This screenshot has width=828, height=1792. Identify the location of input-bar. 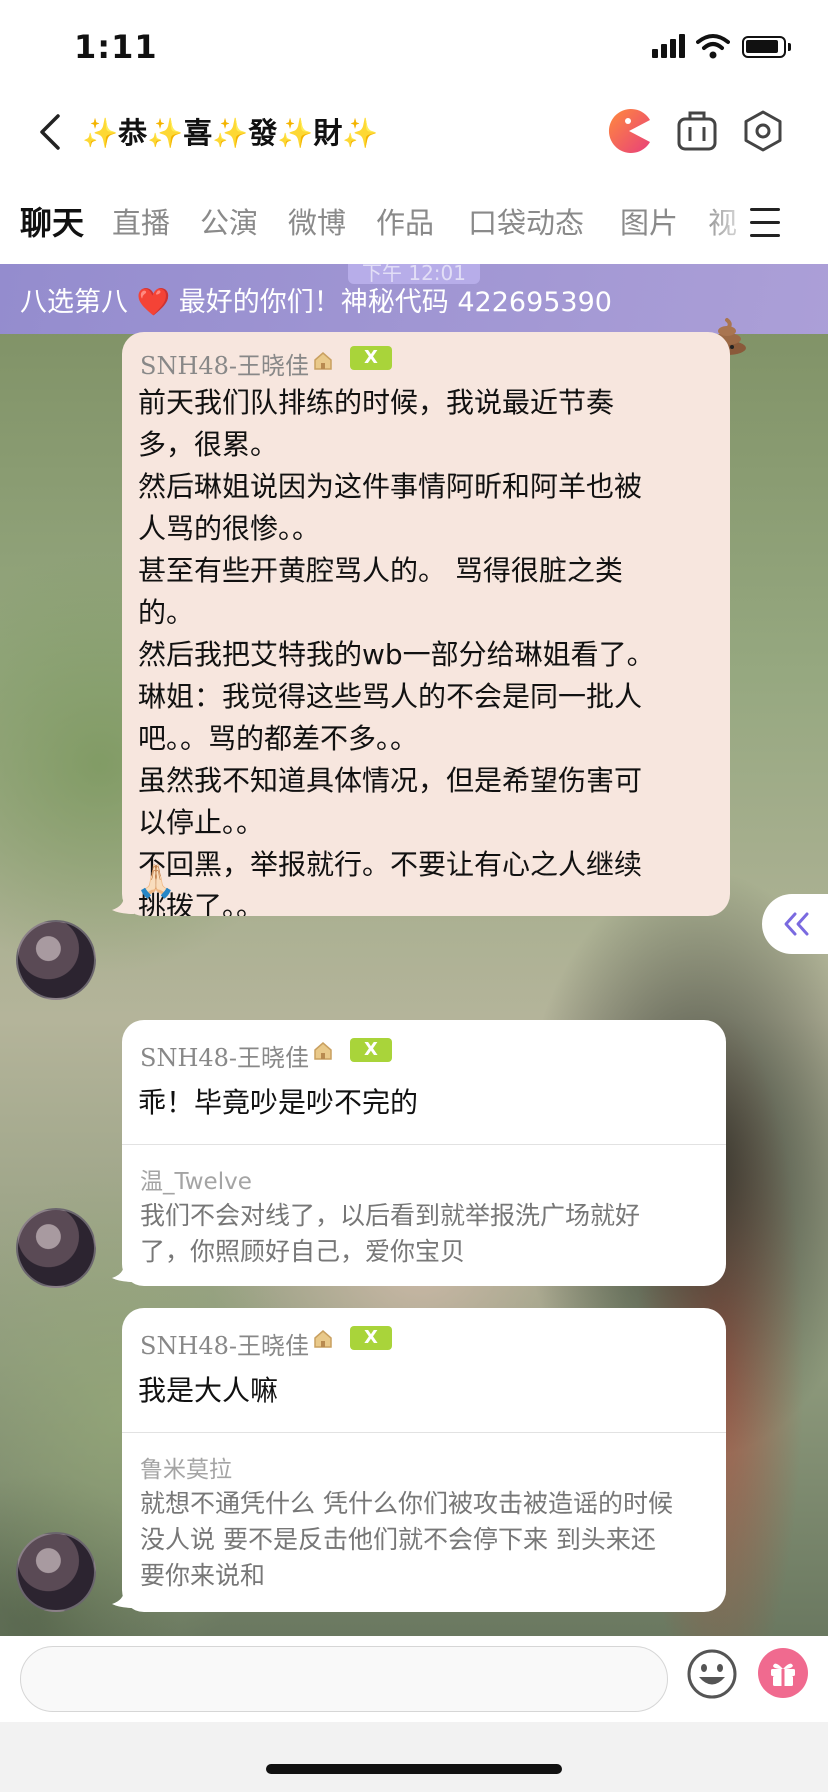
(414, 1679).